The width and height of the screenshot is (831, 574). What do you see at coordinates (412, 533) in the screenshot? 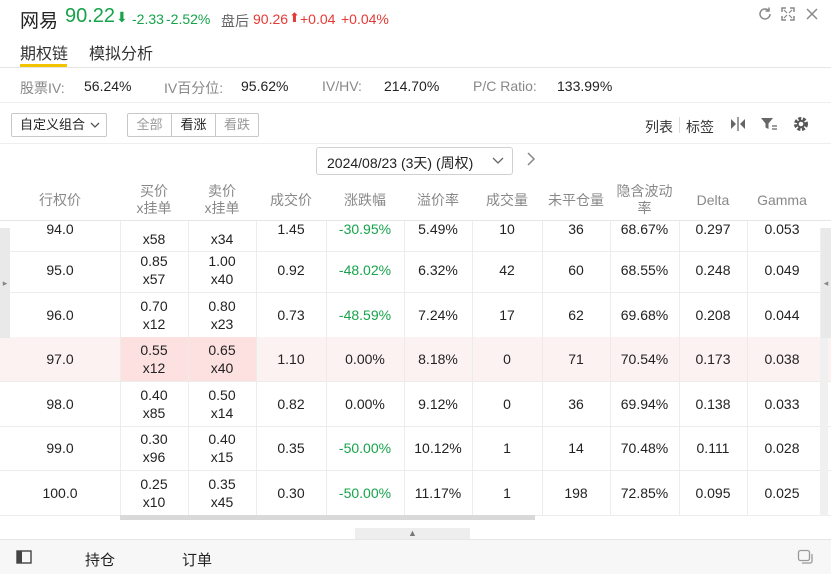
I see `expand-panel-chevron-up-icon: ▲` at bounding box center [412, 533].